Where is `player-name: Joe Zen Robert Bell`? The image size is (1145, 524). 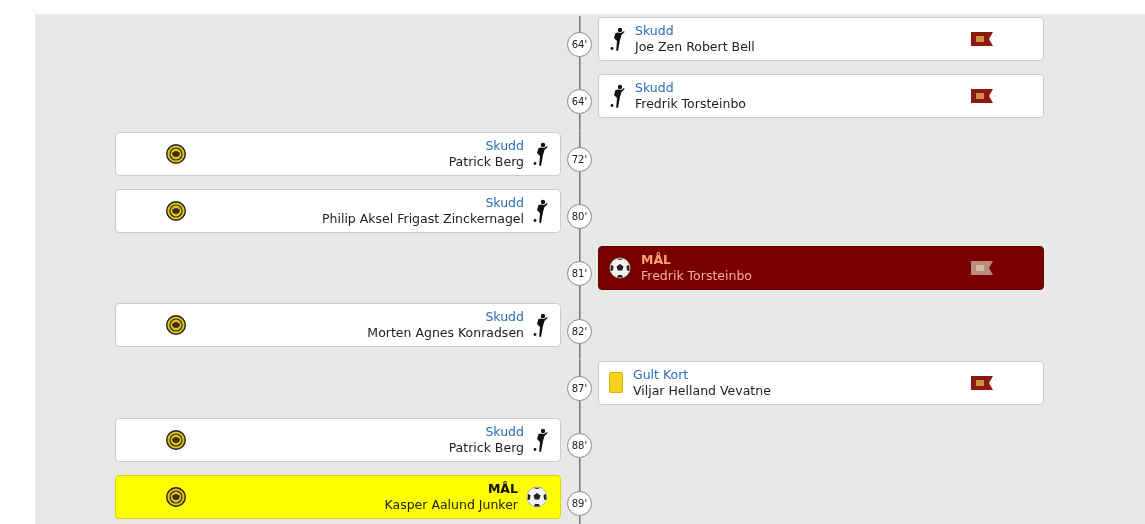
player-name: Joe Zen Robert Bell is located at coordinates (695, 47).